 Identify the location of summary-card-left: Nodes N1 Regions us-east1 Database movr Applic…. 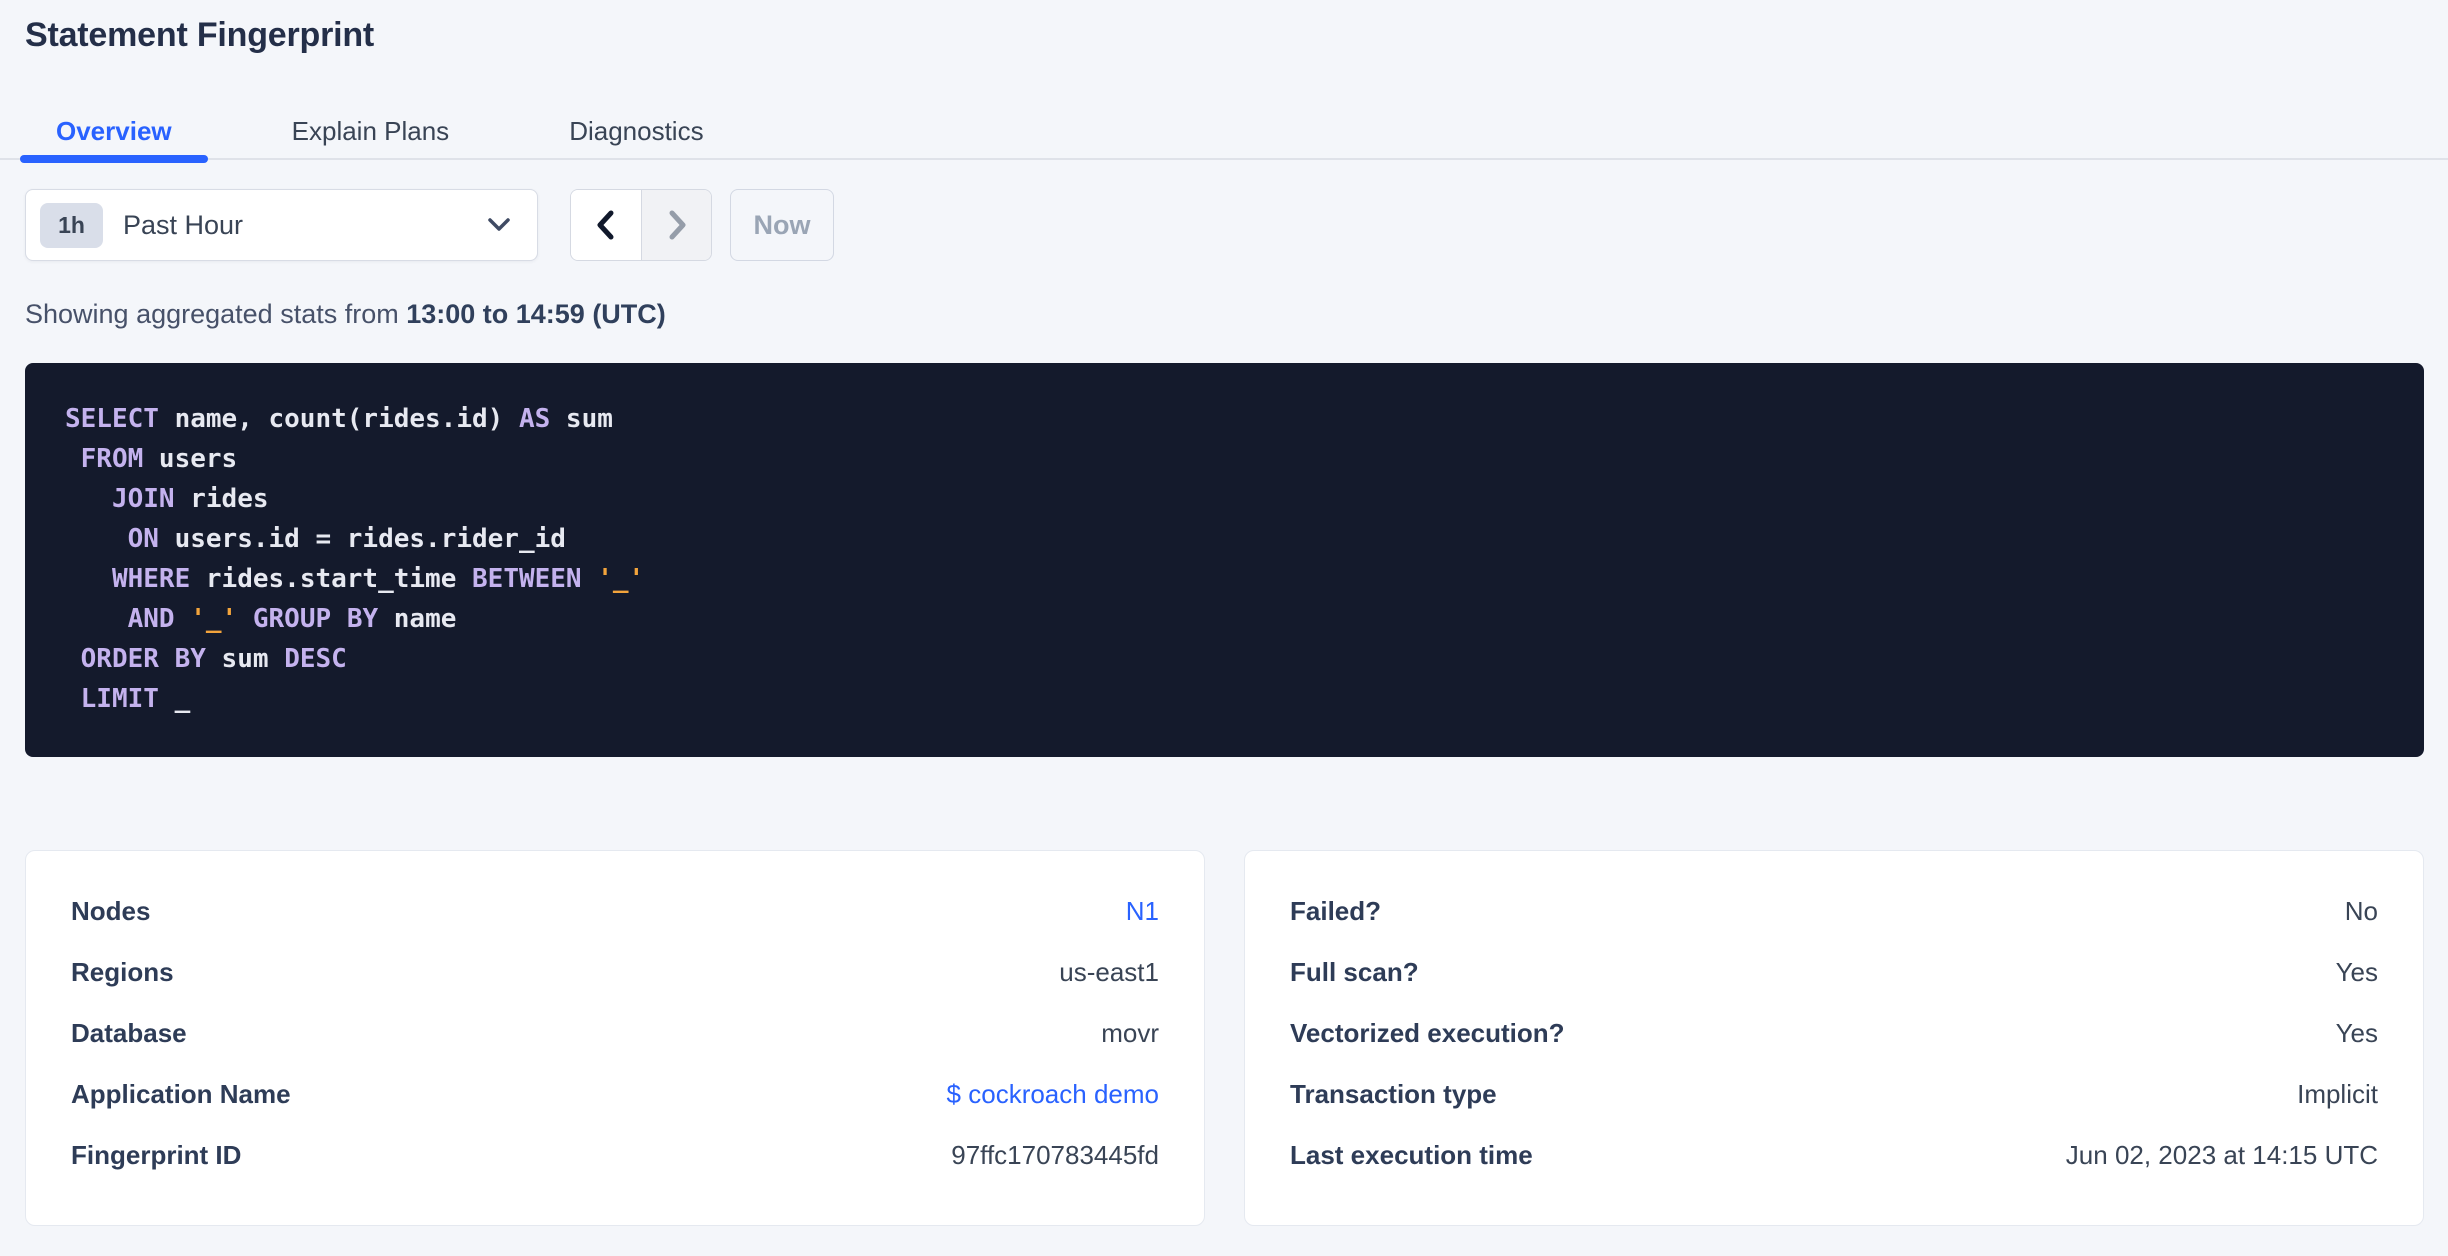
(615, 1038).